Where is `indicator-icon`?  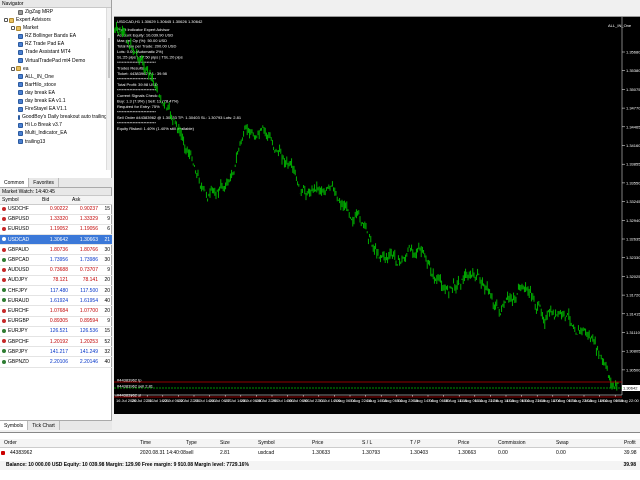
indicator-icon is located at coordinates (20, 12).